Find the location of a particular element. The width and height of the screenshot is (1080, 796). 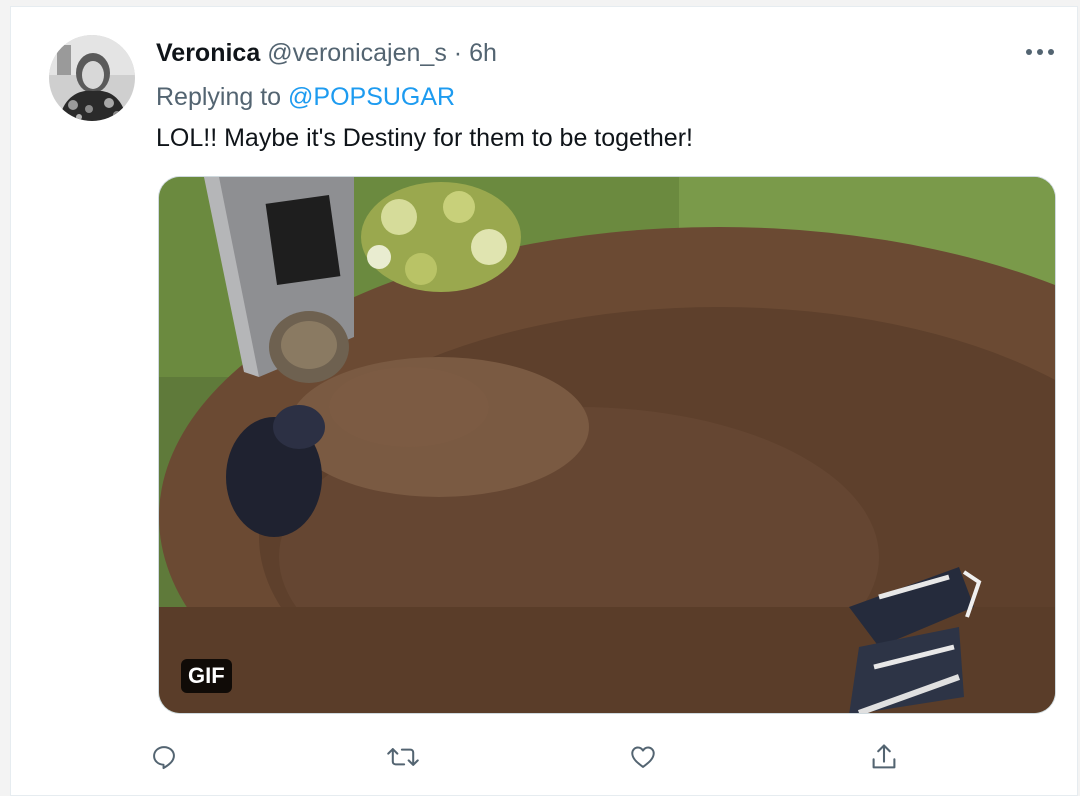

share-icon is located at coordinates (884, 756).